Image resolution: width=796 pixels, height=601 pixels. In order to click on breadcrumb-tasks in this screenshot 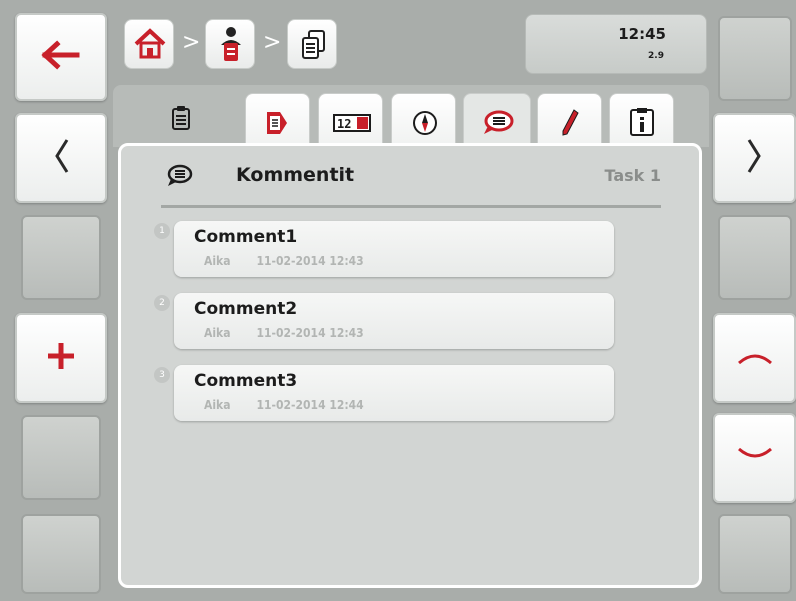, I will do `click(312, 44)`.